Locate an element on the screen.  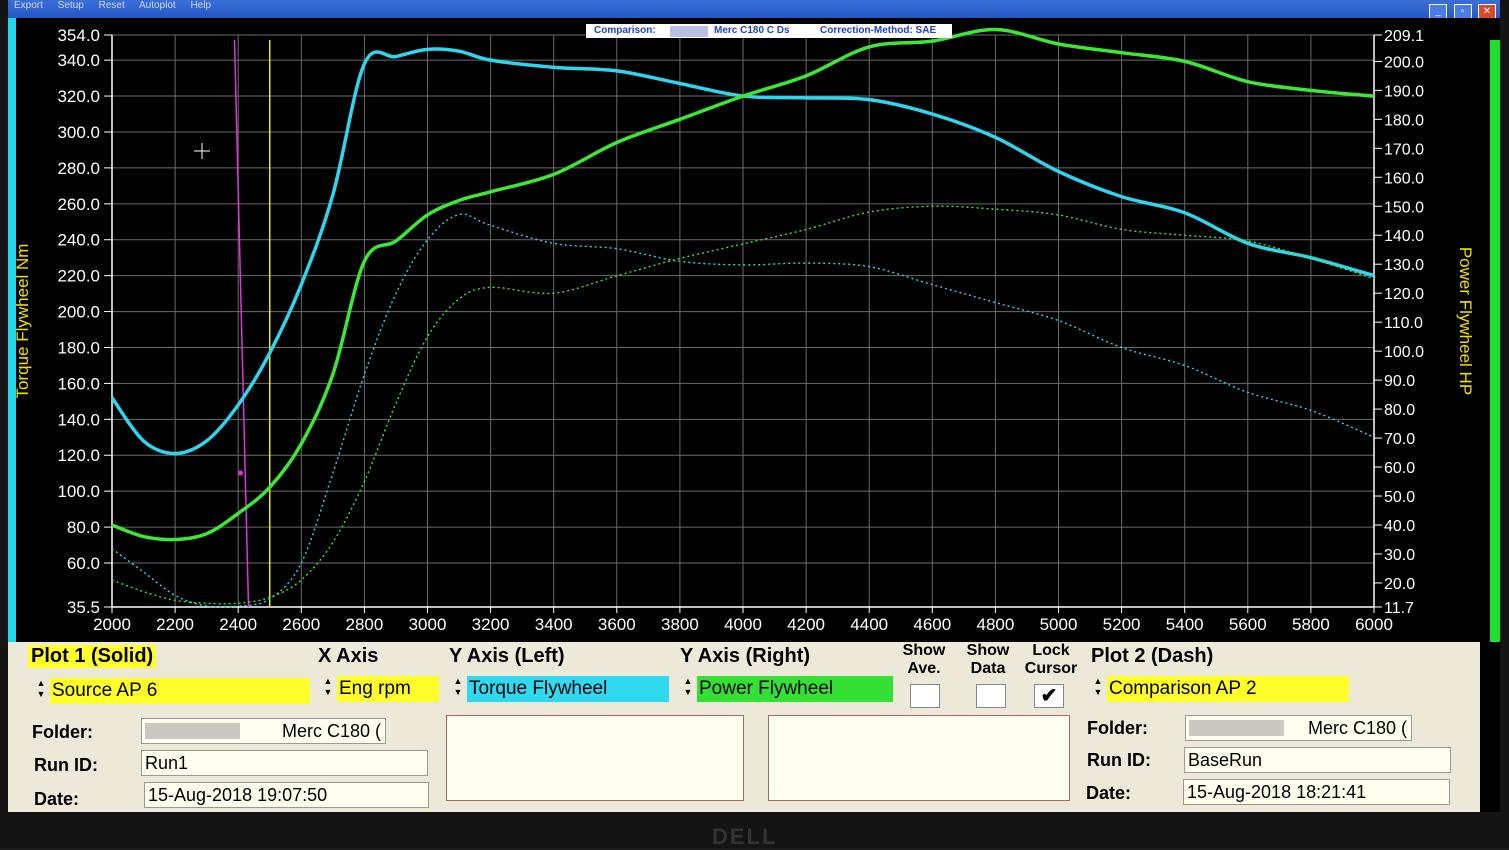
x-tick-label: 4400 is located at coordinates (869, 624).